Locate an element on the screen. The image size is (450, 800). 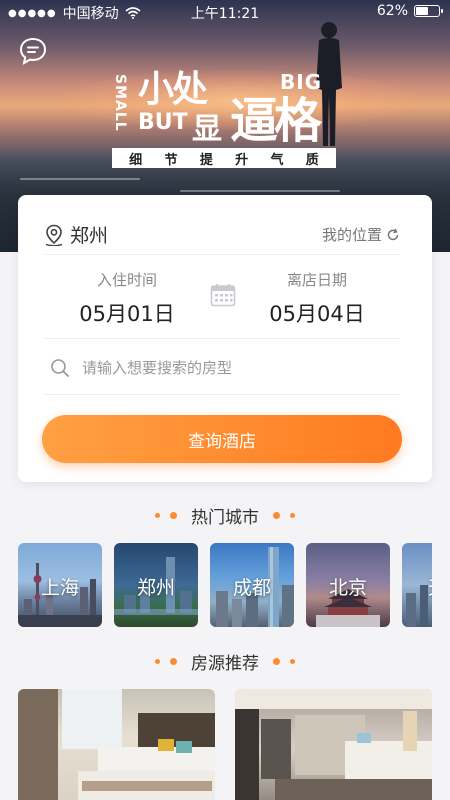
room-search-input is located at coordinates (232, 367).